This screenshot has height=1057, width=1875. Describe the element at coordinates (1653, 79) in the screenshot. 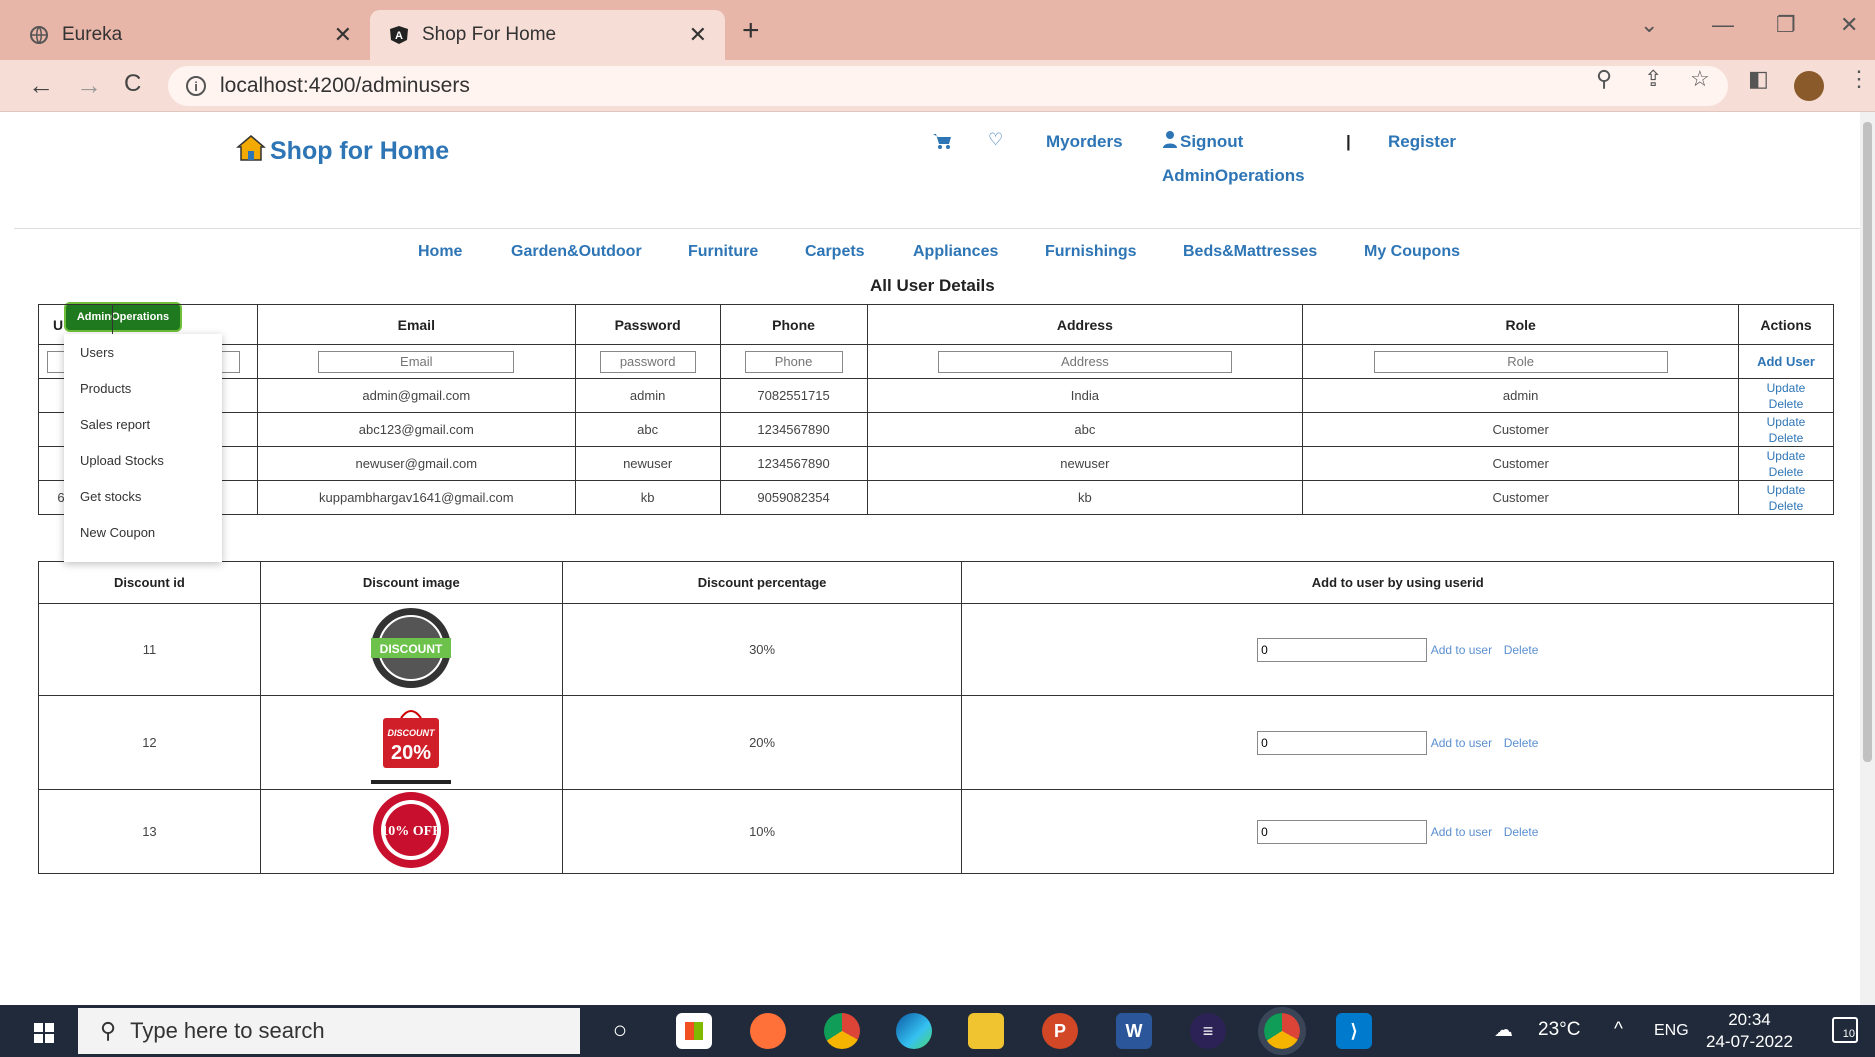

I see `share-icon: ⇪` at that location.